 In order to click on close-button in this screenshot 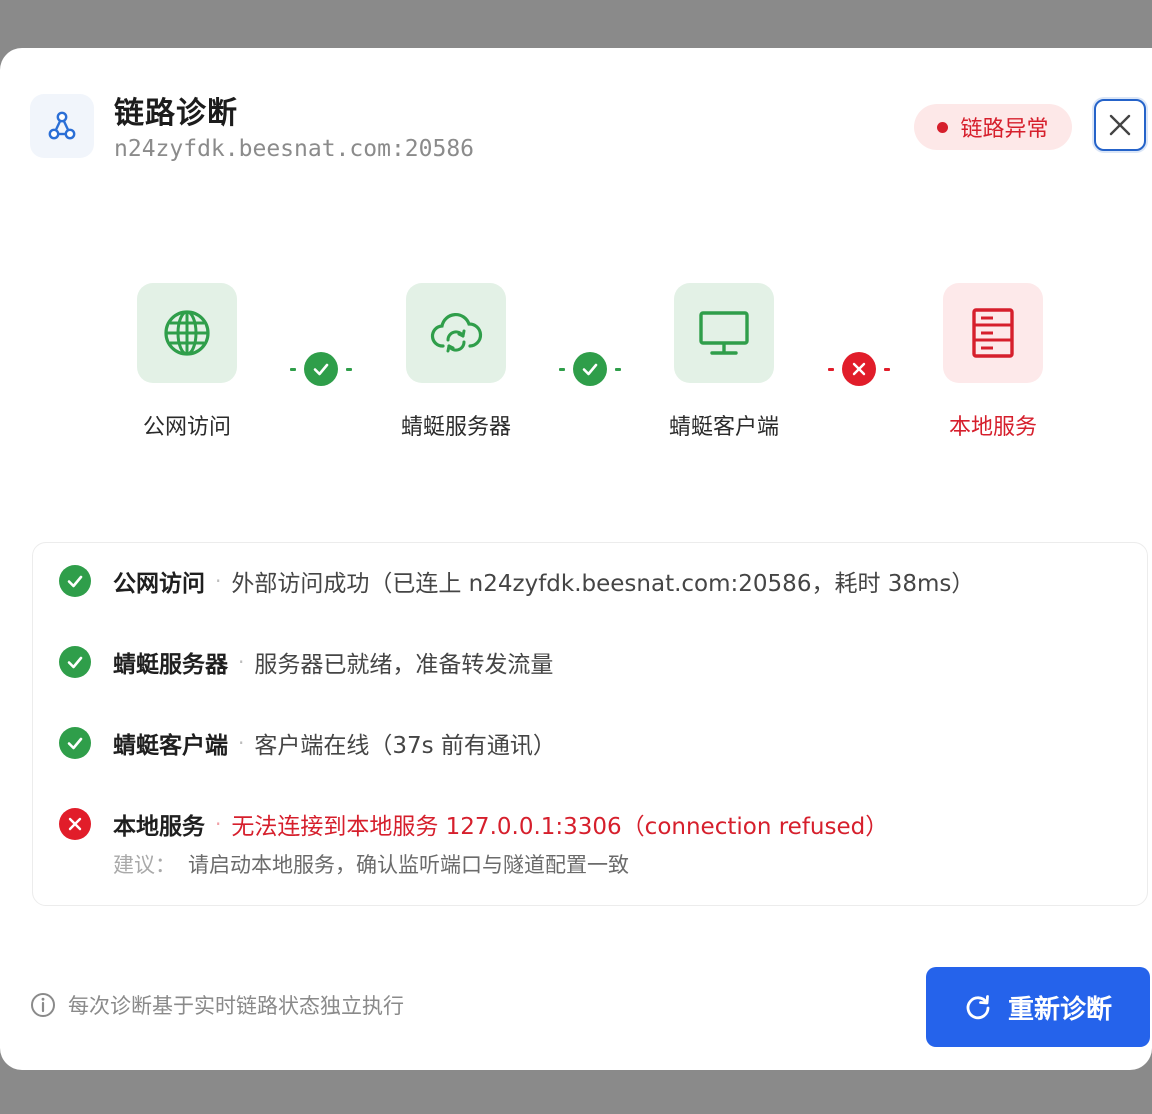, I will do `click(1120, 125)`.